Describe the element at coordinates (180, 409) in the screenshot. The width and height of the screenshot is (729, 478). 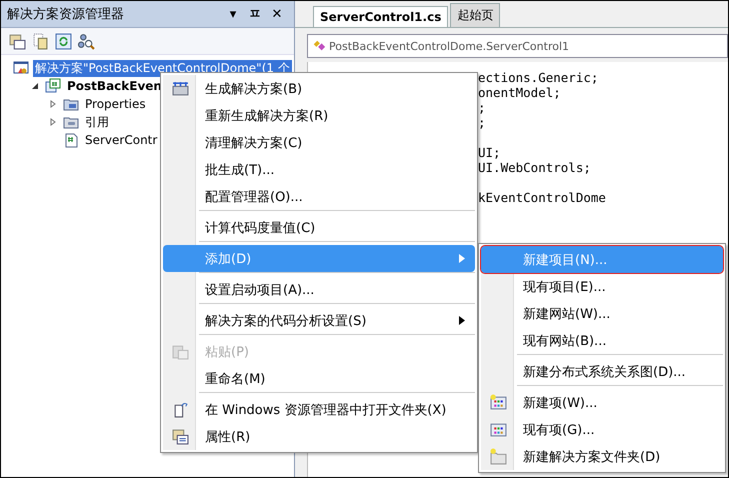
I see `document-icon` at that location.